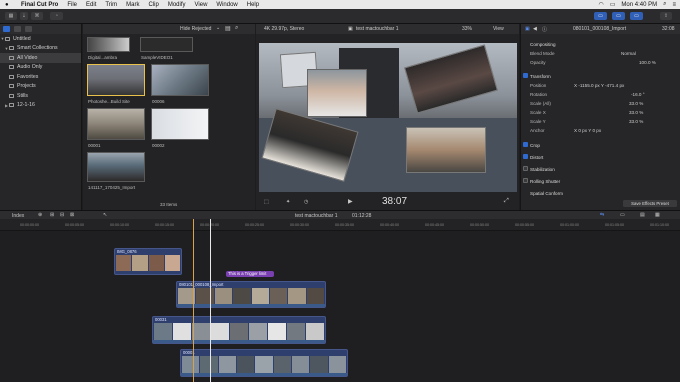 Image resolution: width=680 pixels, height=382 pixels. I want to click on sidebar-item-projects: Projects, so click(40, 87).